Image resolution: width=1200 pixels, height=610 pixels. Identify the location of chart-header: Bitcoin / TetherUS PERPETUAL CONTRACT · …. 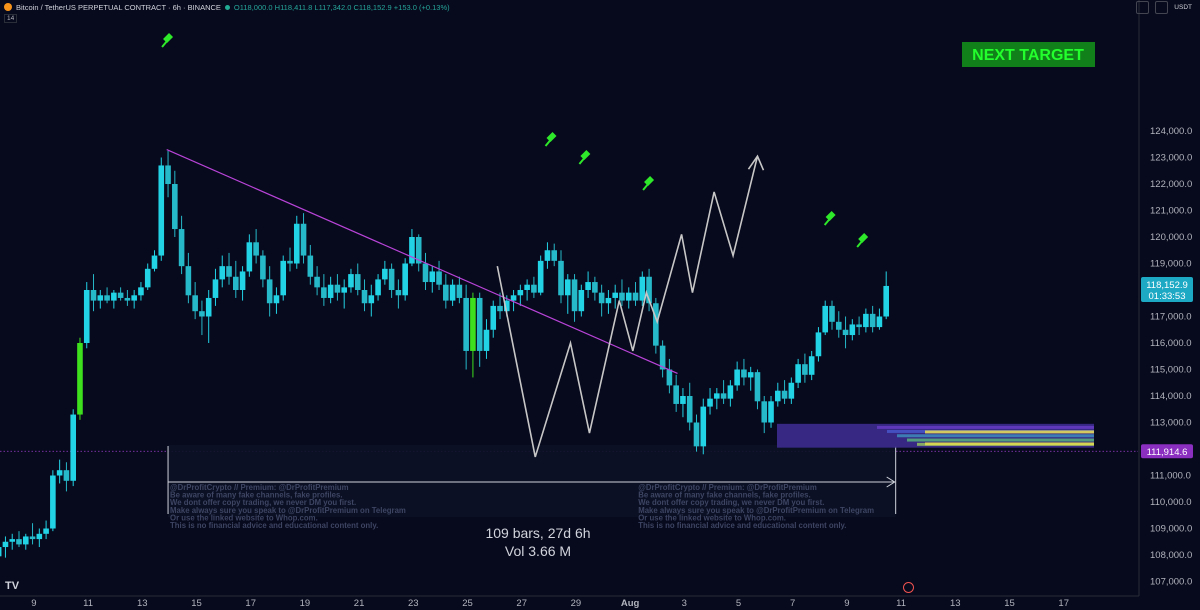
(227, 7).